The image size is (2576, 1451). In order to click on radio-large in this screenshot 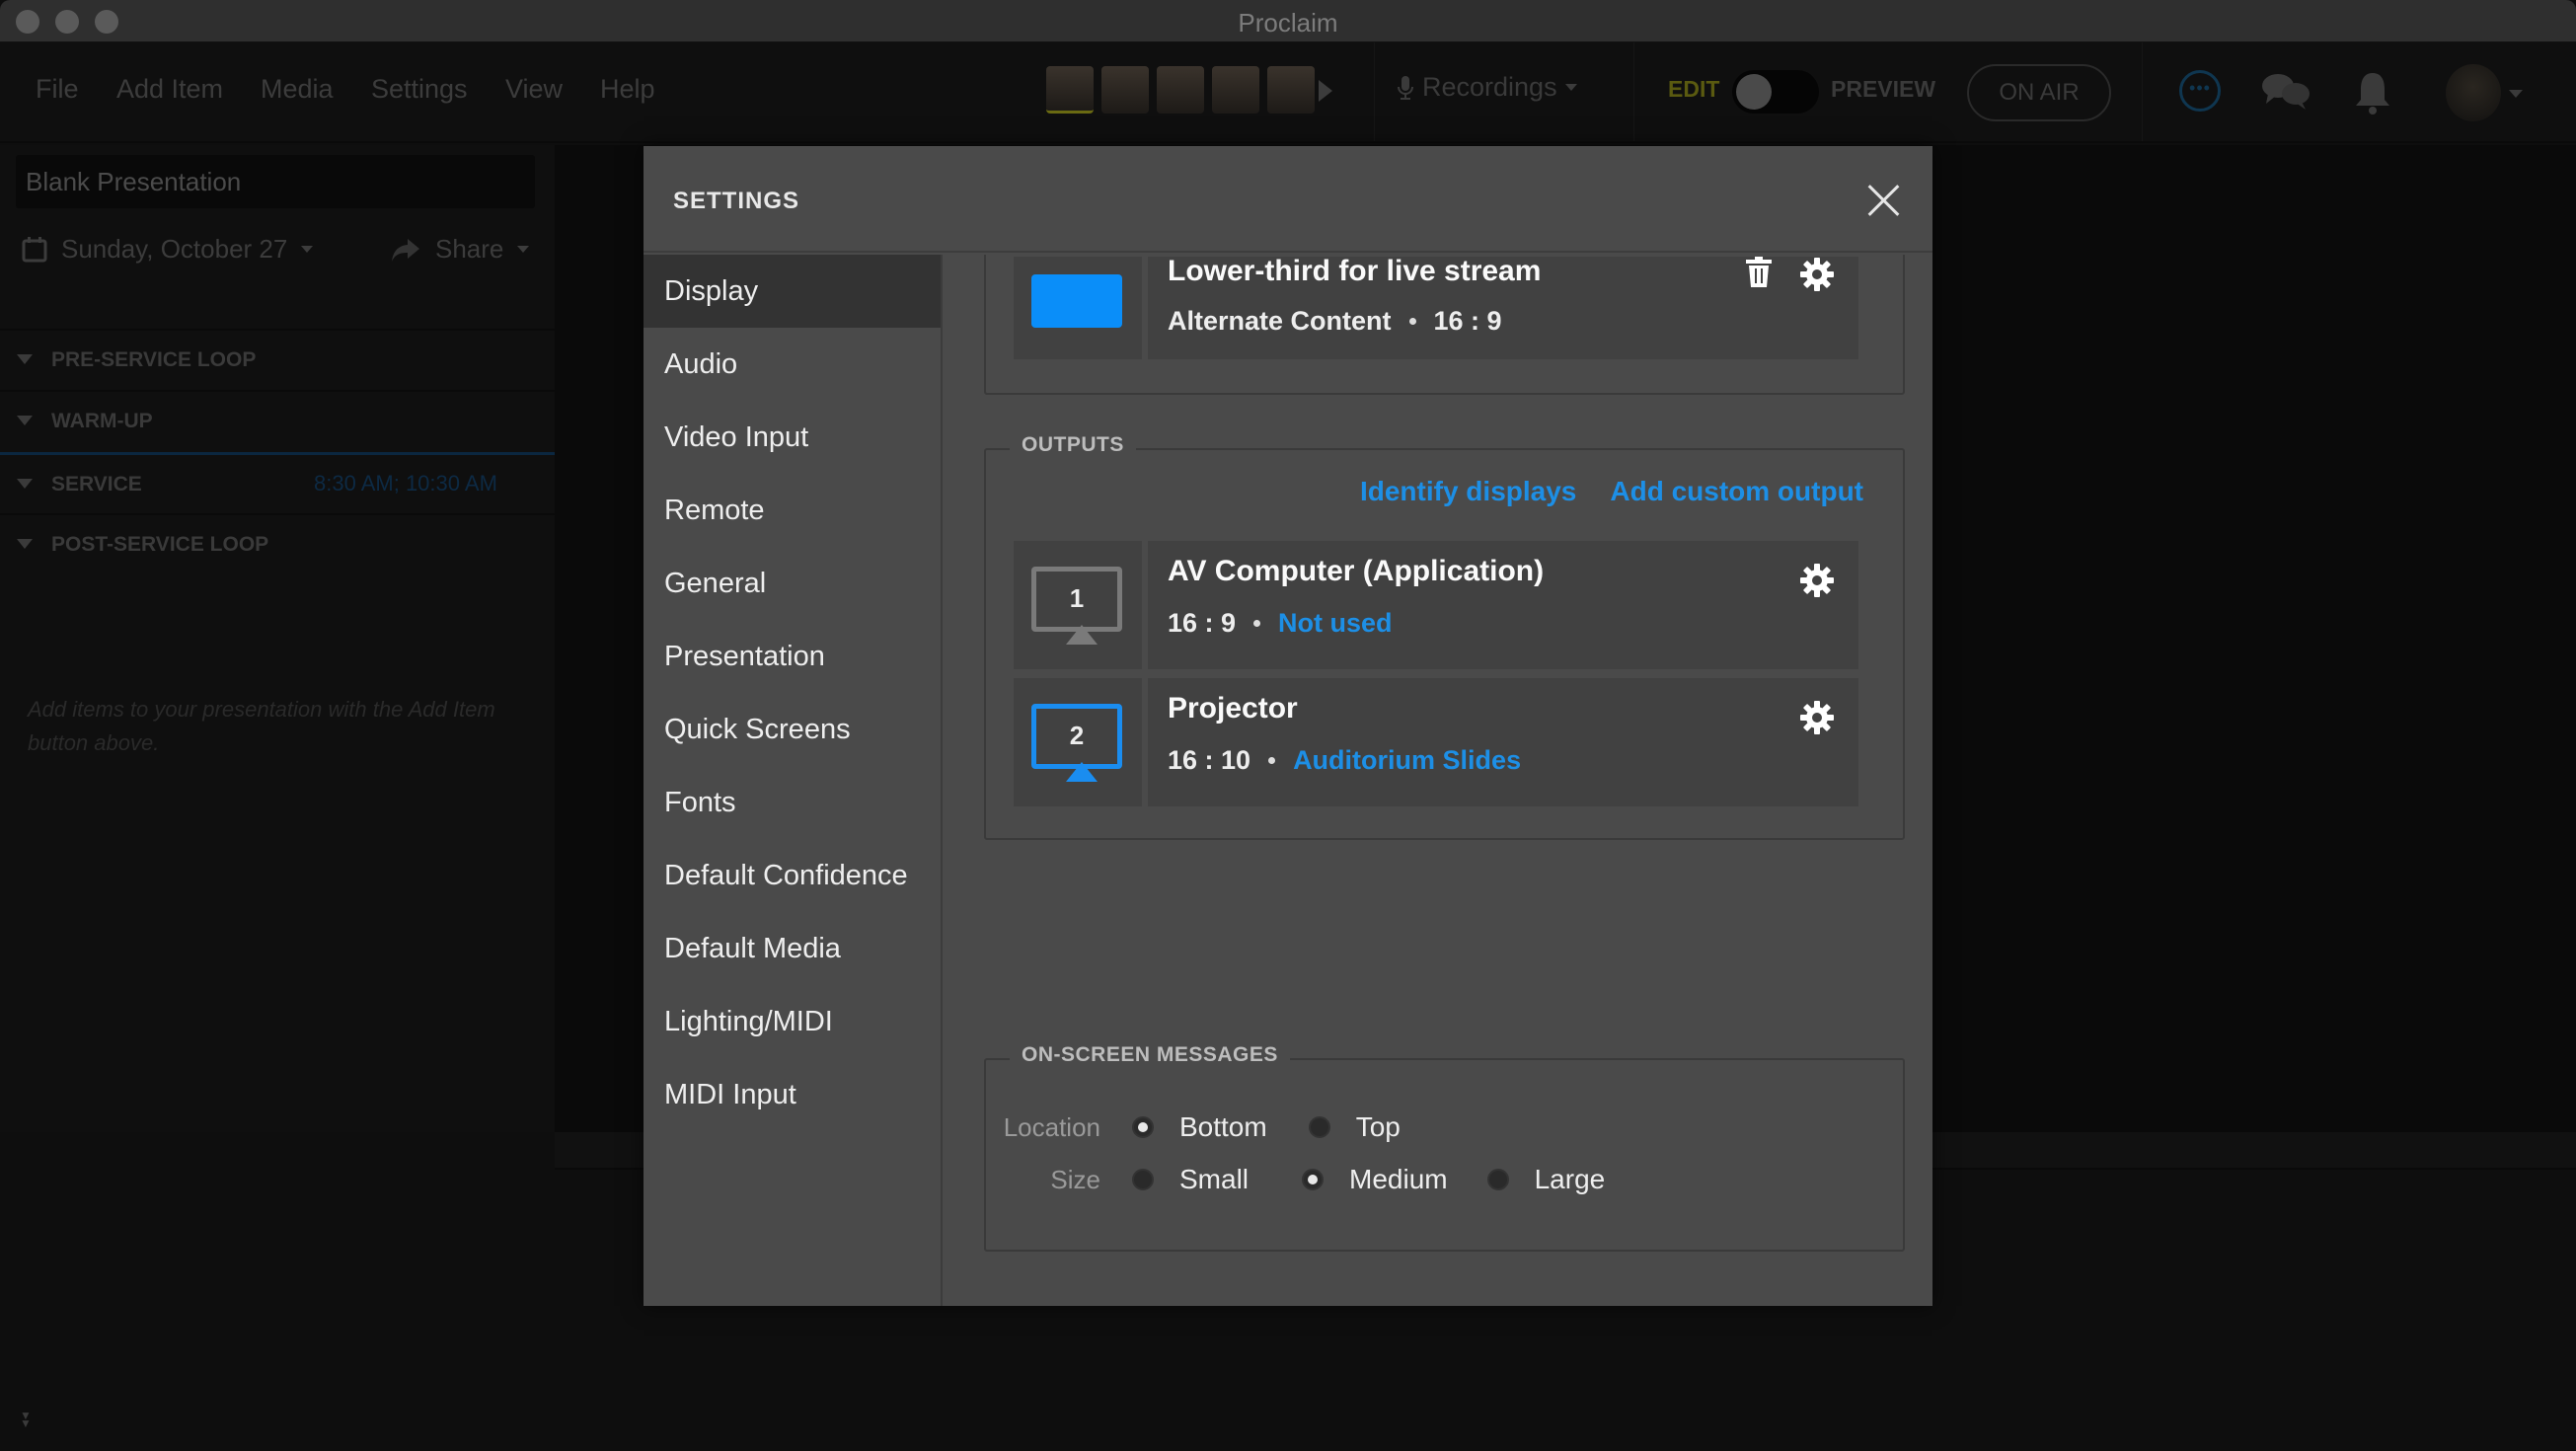, I will do `click(1497, 1179)`.